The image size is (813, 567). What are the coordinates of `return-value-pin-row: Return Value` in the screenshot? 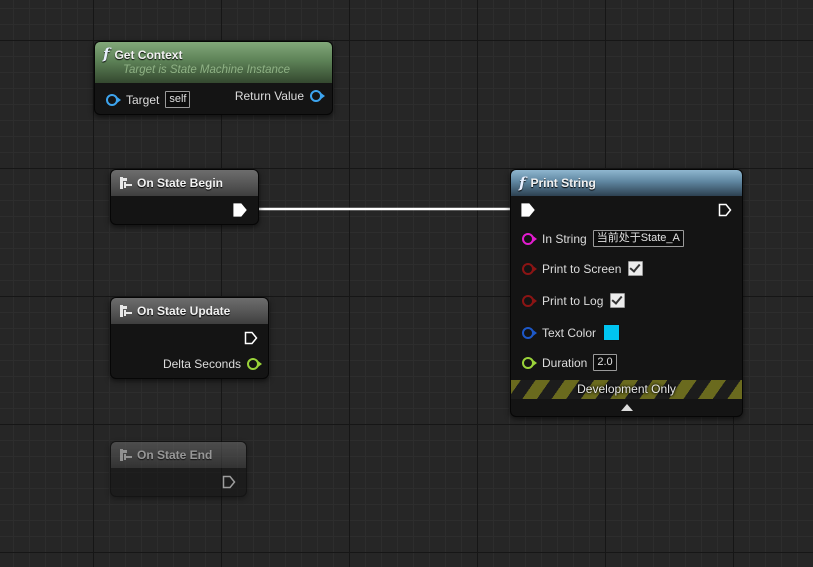 It's located at (279, 96).